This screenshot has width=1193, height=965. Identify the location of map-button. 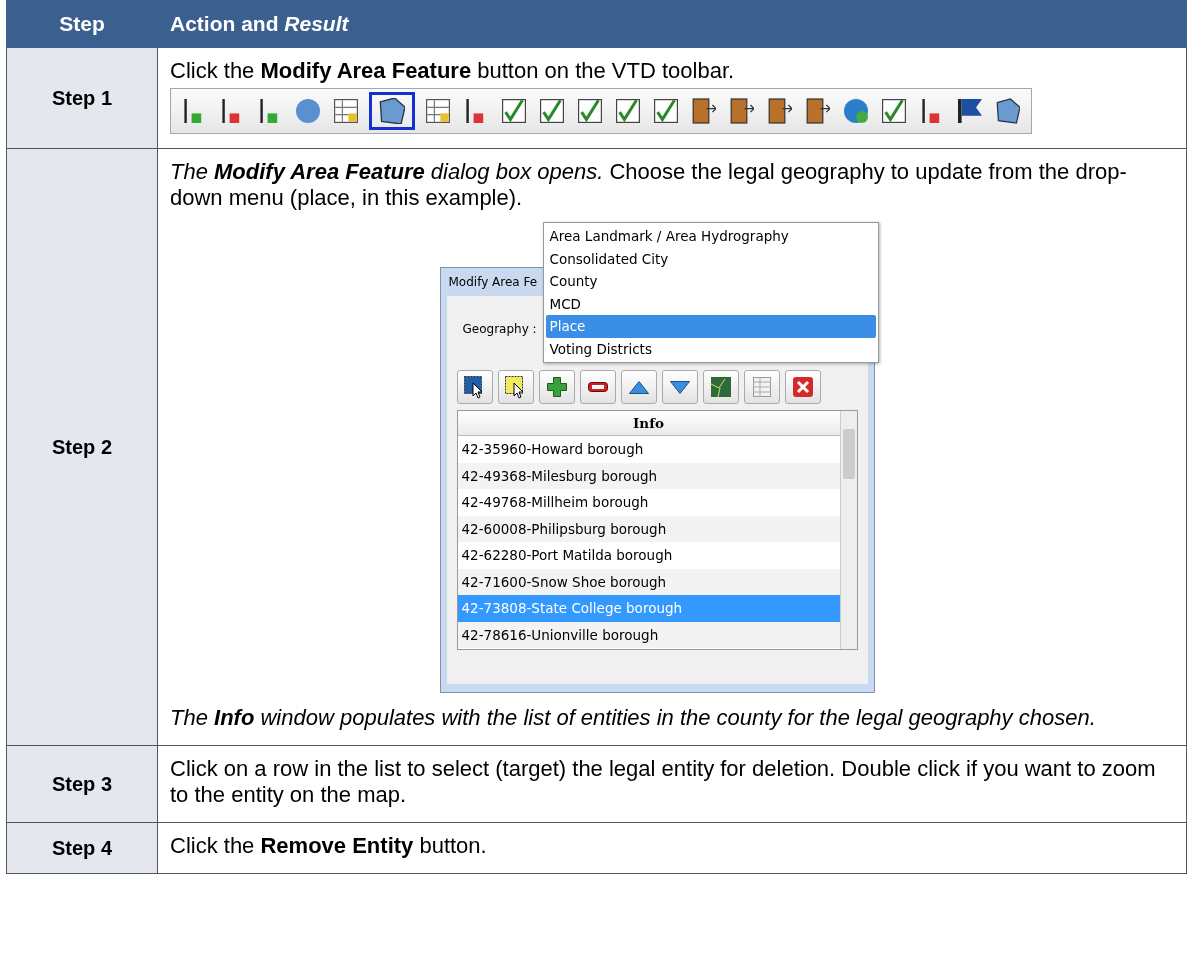
(720, 387).